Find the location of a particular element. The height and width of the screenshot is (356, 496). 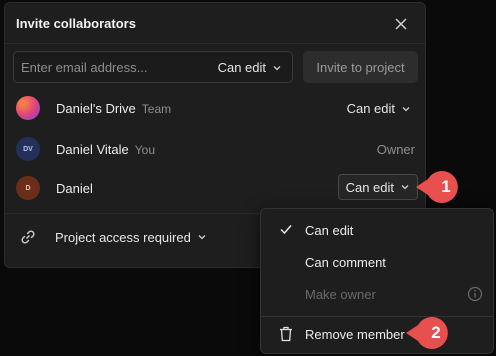

member-role-label: Owner is located at coordinates (395, 149).